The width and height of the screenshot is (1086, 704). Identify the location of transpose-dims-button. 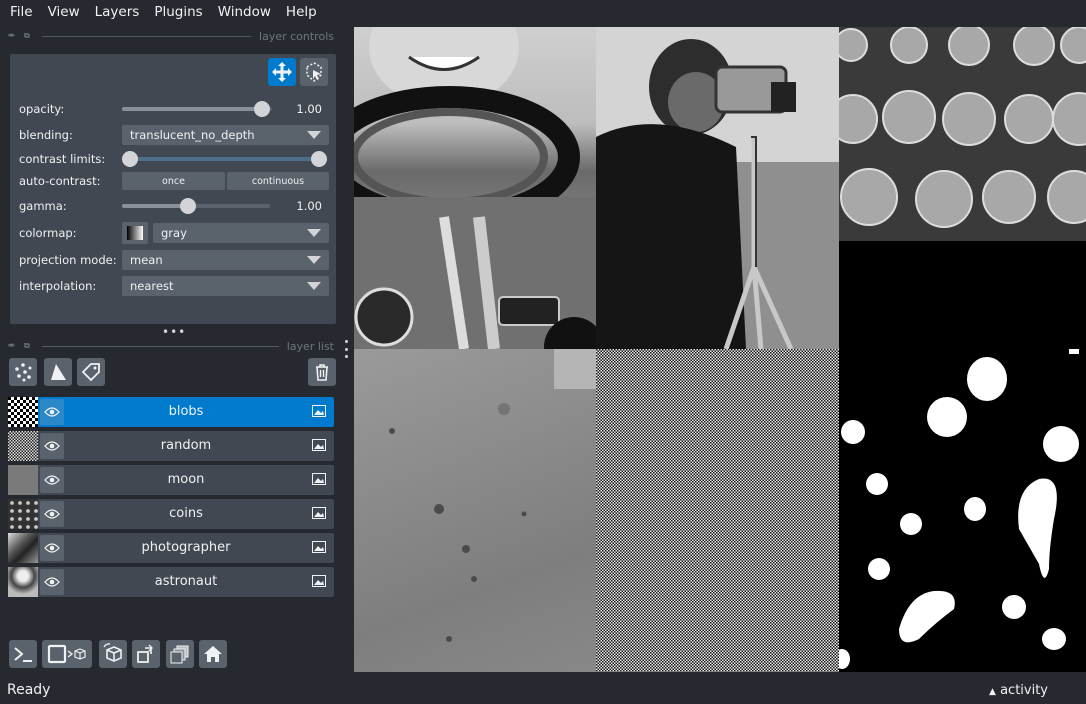
(146, 654).